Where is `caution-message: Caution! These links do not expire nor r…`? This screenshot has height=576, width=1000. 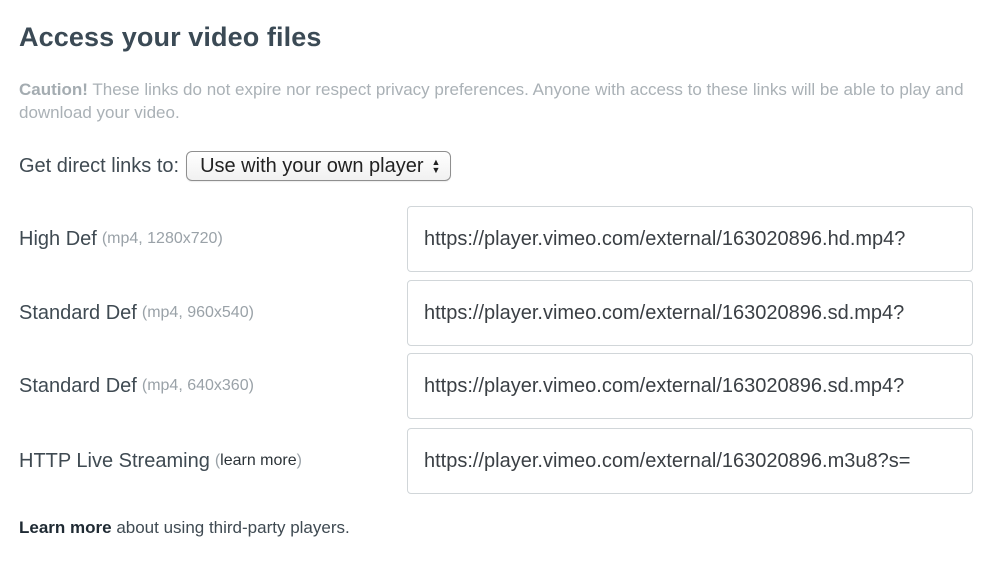
caution-message: Caution! These links do not expire nor r… is located at coordinates (496, 101).